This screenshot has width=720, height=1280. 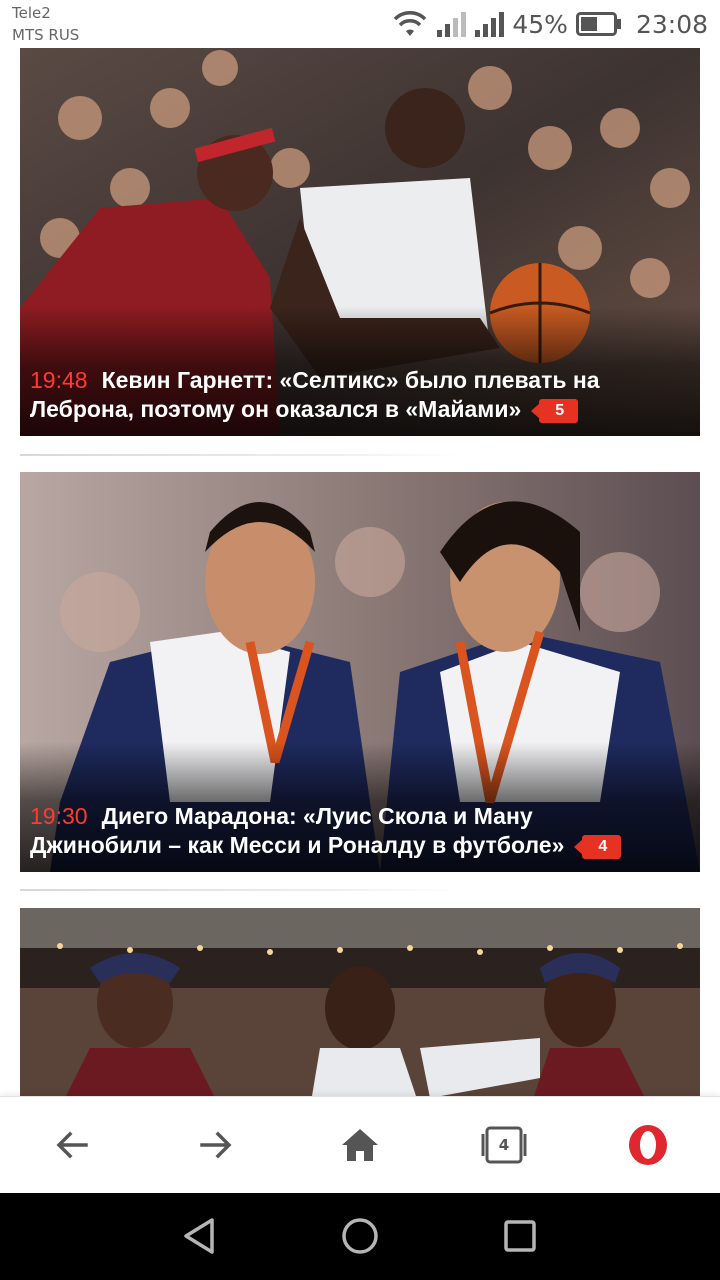 I want to click on news-time: 19:48, so click(x=59, y=380).